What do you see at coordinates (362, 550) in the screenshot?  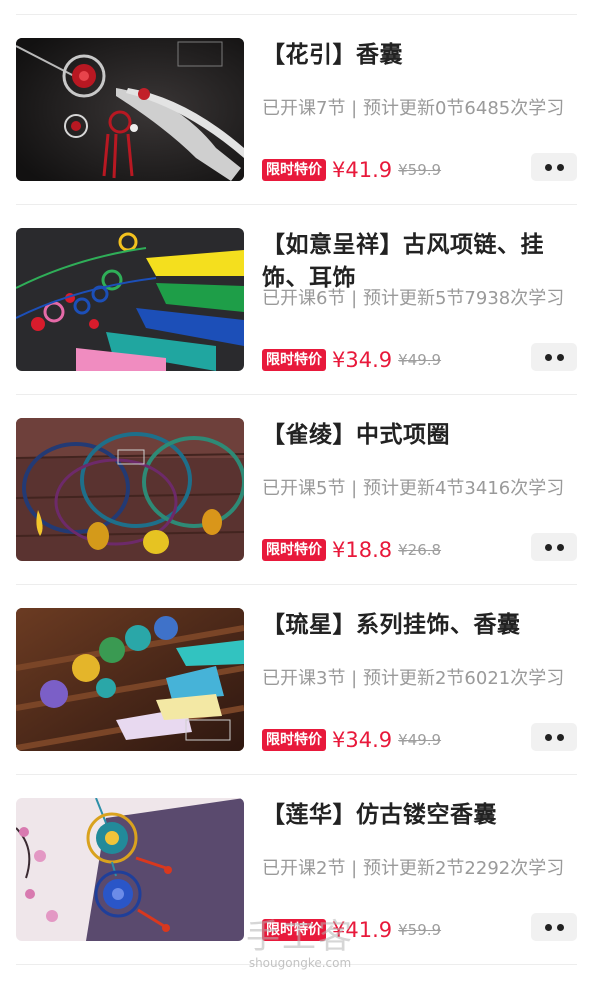 I see `sale-price: ¥18.8` at bounding box center [362, 550].